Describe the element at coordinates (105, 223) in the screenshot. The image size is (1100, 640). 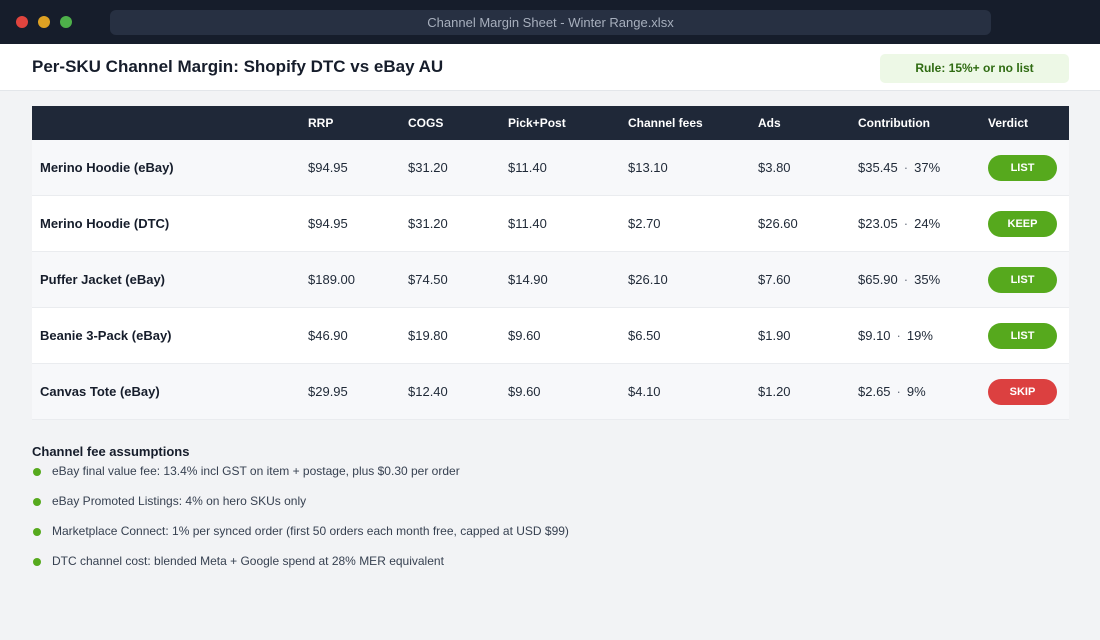
I see `sku-name: Merino Hoodie (DTC)` at that location.